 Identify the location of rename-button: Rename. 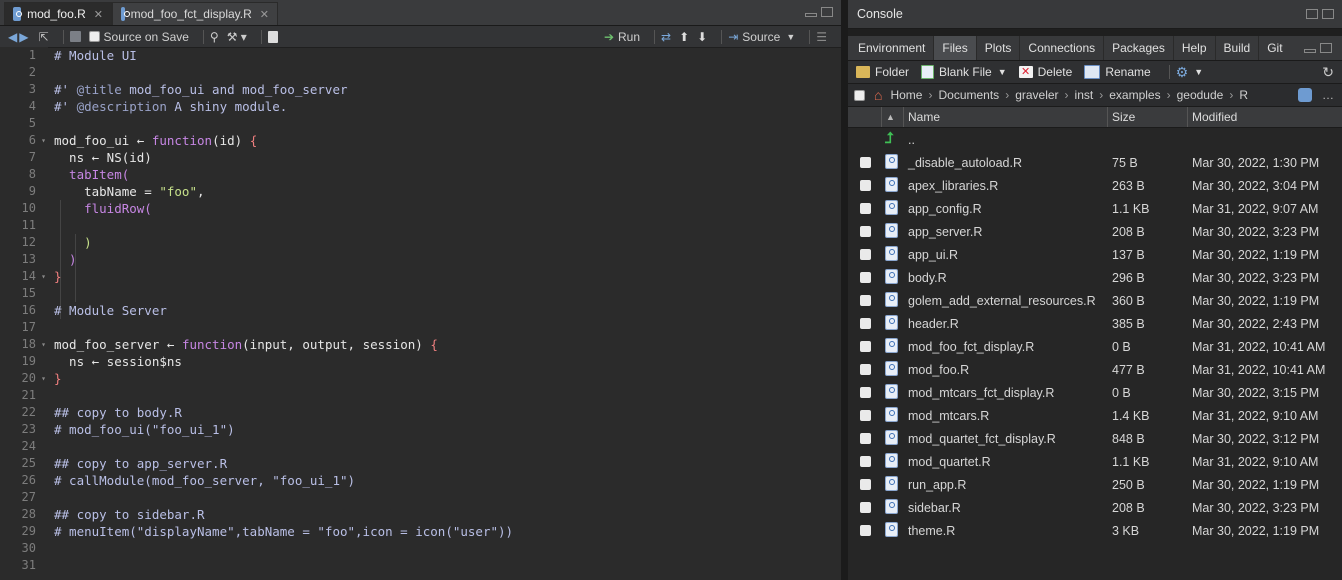
(1117, 72).